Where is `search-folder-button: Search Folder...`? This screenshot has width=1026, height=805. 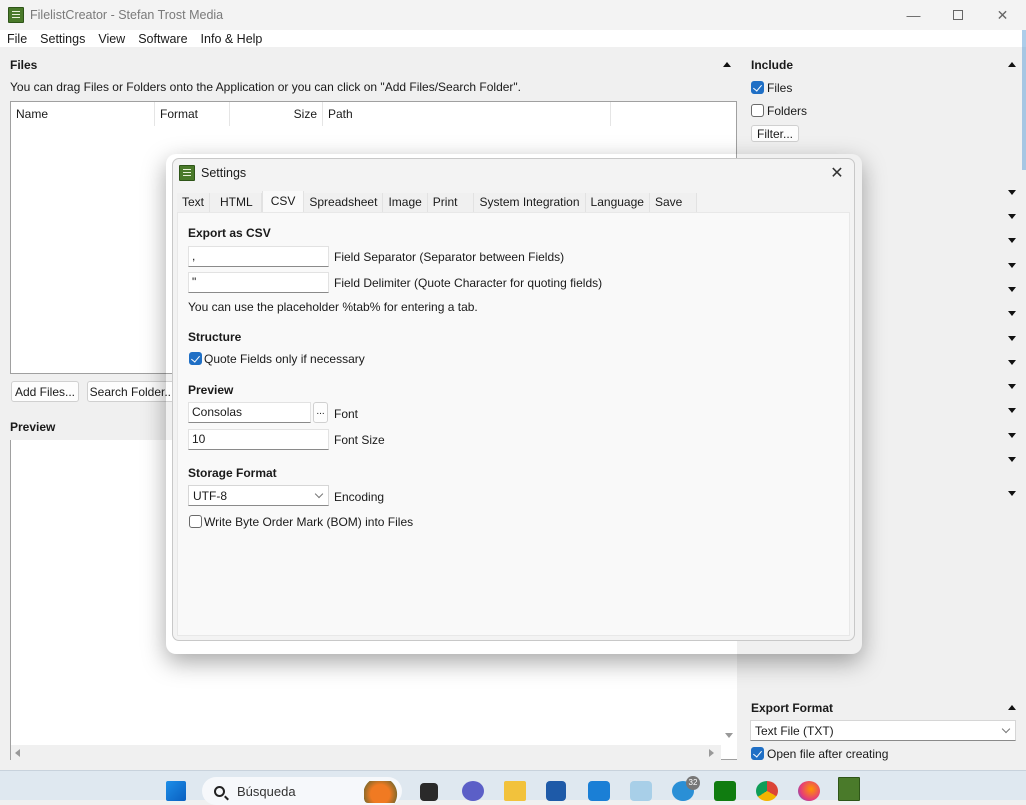 search-folder-button: Search Folder... is located at coordinates (132, 391).